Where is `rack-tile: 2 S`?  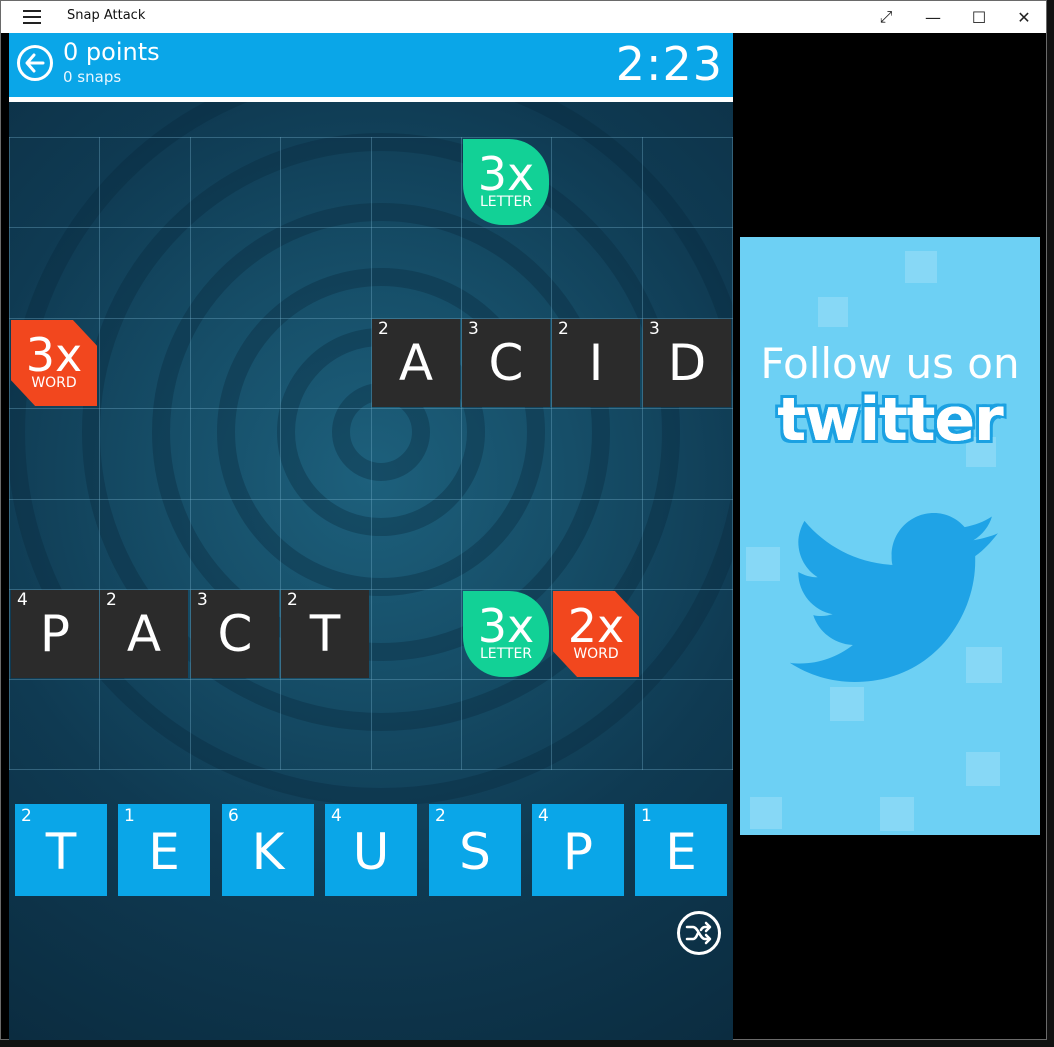 rack-tile: 2 S is located at coordinates (475, 850).